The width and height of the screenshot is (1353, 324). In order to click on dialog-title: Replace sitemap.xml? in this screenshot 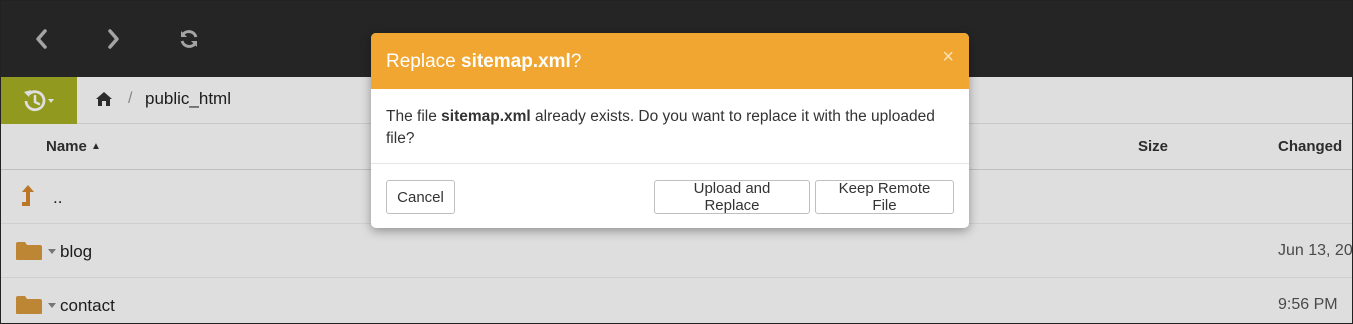, I will do `click(483, 62)`.